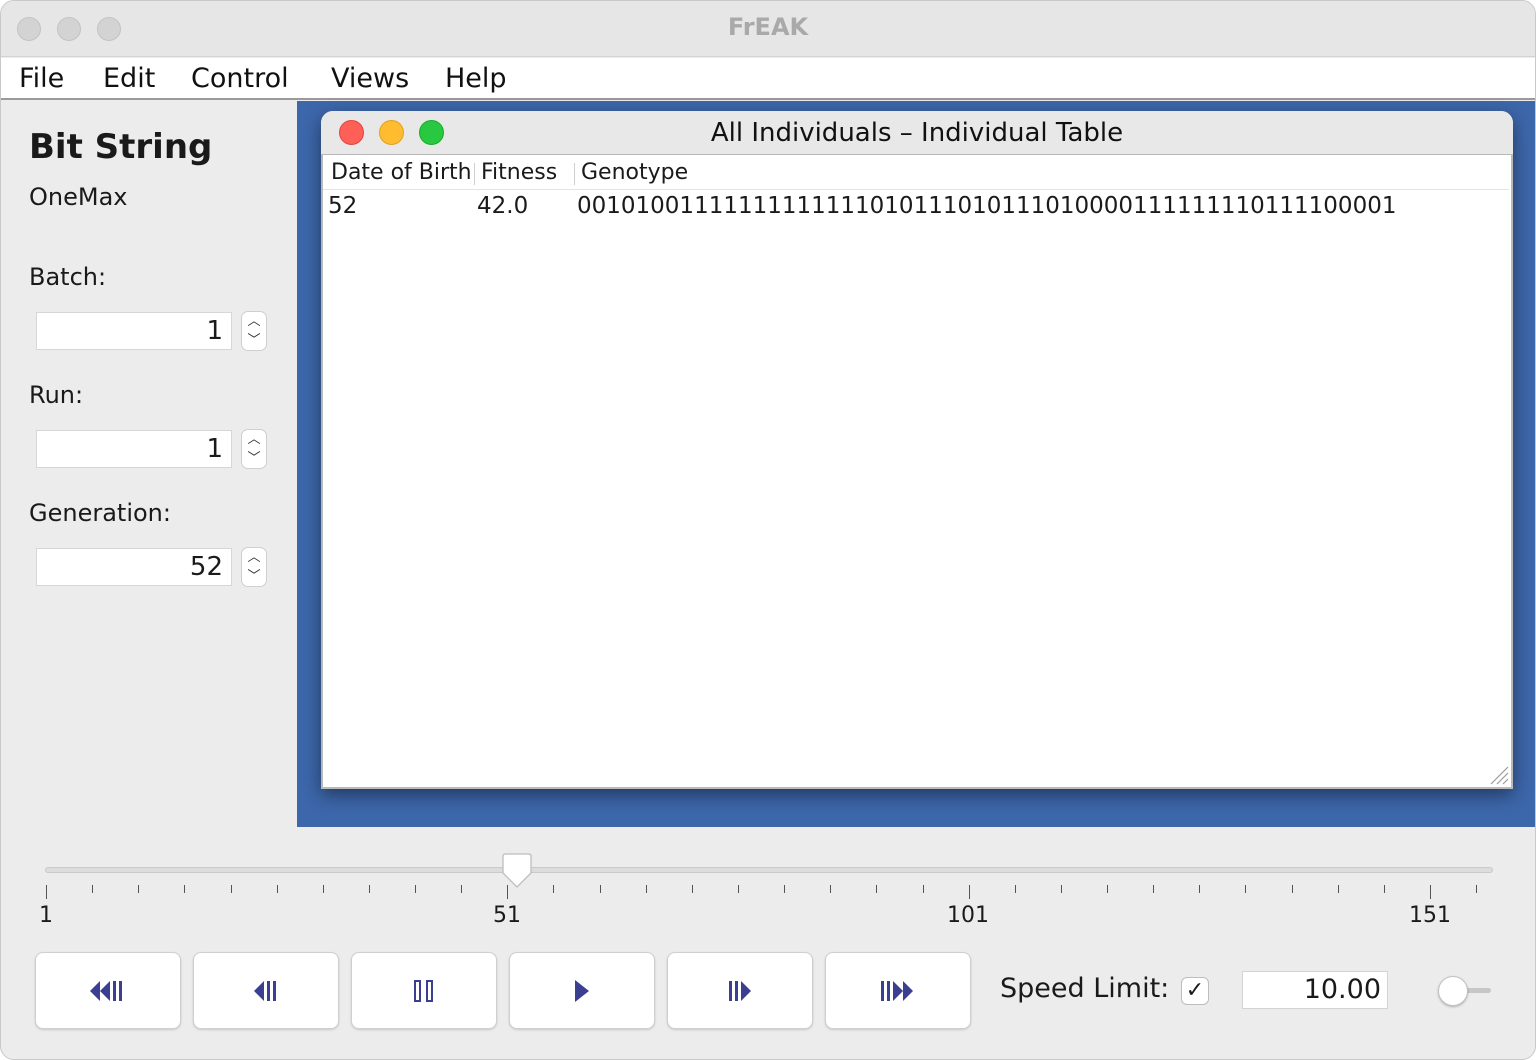  I want to click on step-back-icon, so click(265, 990).